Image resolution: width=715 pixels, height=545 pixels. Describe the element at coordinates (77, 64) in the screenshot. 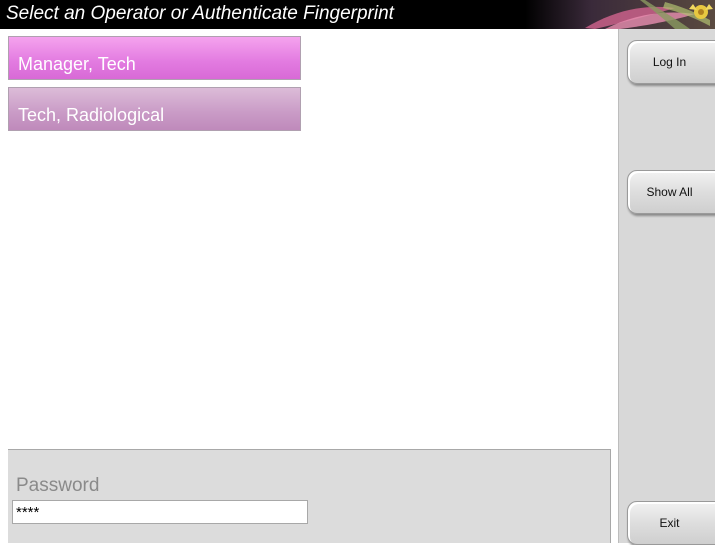

I see `operator-label: Manager, Tech` at that location.